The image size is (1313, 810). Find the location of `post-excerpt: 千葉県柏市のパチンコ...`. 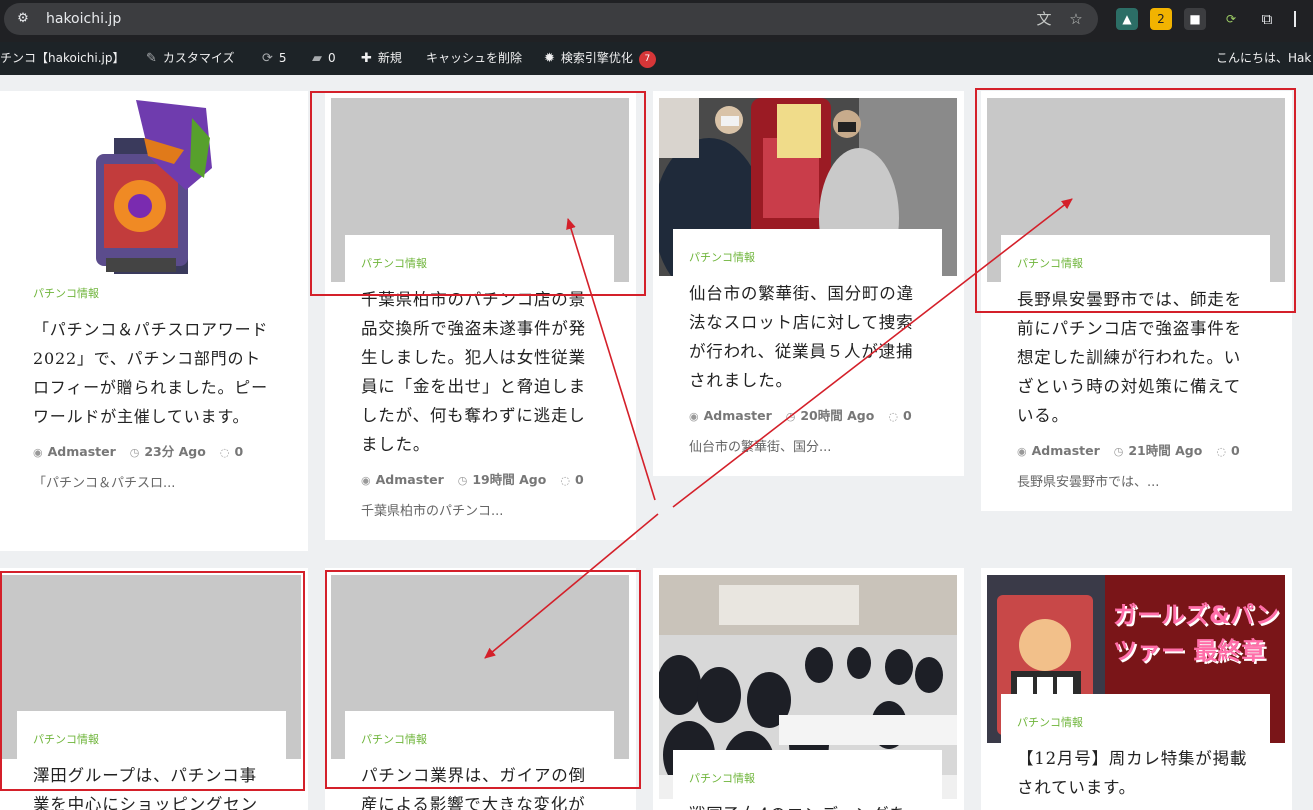

post-excerpt: 千葉県柏市のパチンコ... is located at coordinates (432, 511).